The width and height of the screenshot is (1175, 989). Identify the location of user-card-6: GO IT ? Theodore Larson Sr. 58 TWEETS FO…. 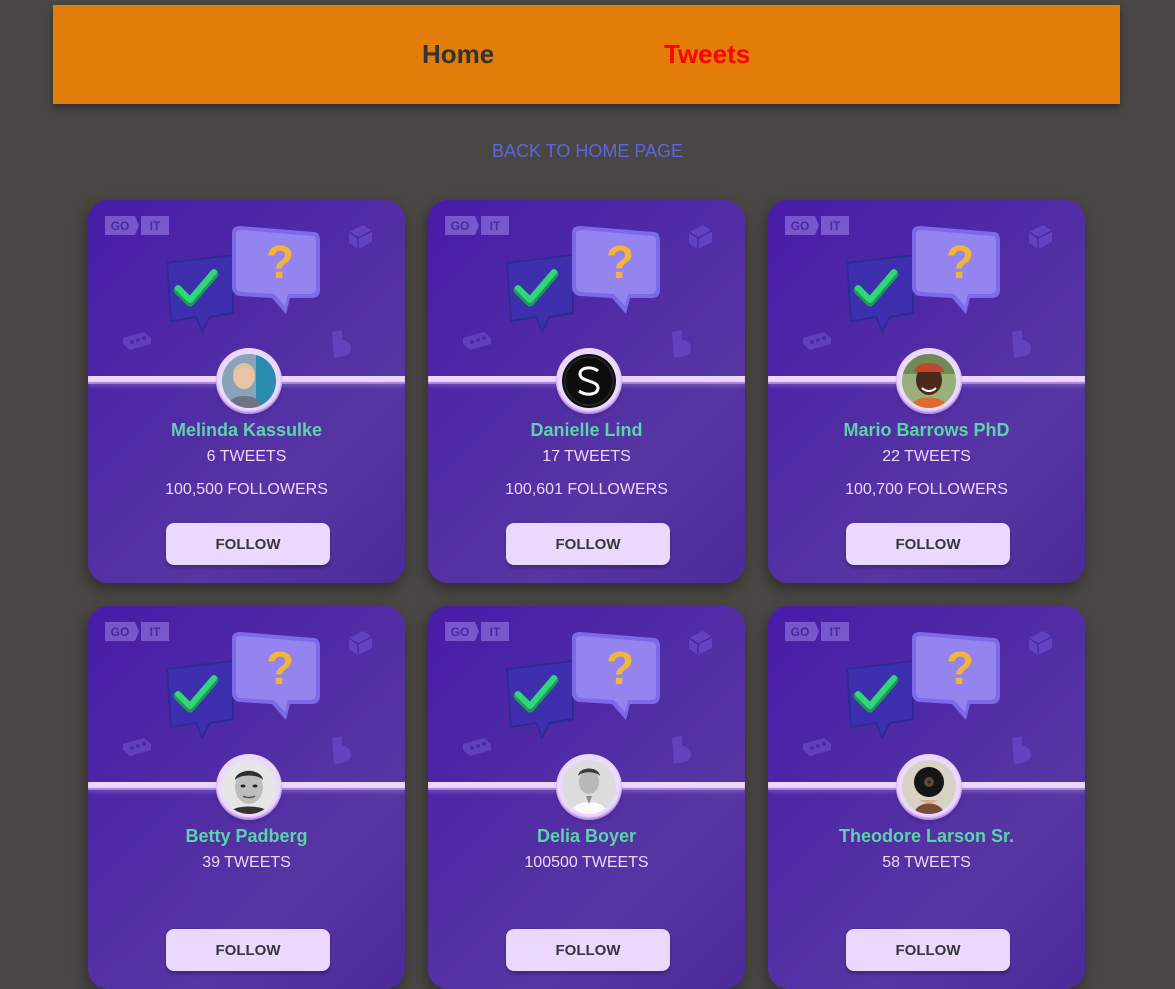
(926, 797).